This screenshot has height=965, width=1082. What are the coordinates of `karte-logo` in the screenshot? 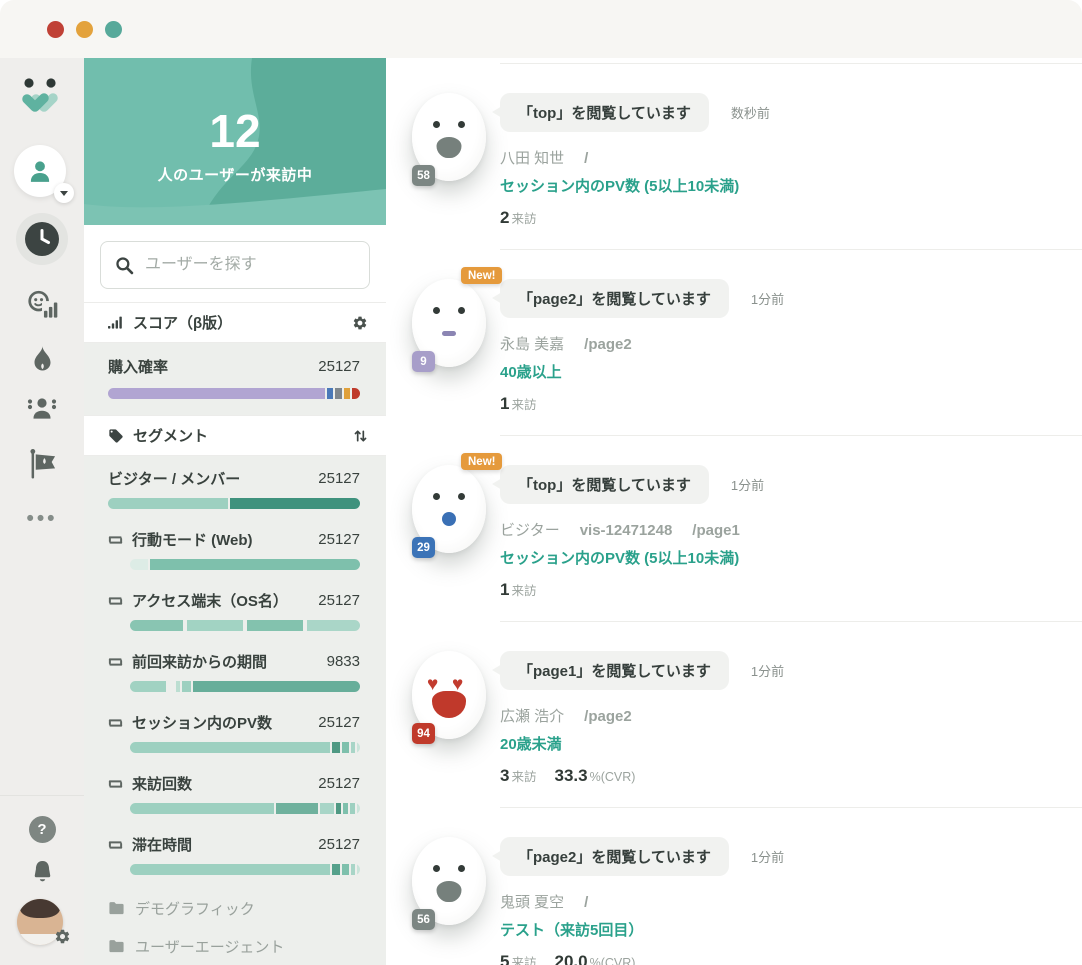 It's located at (42, 101).